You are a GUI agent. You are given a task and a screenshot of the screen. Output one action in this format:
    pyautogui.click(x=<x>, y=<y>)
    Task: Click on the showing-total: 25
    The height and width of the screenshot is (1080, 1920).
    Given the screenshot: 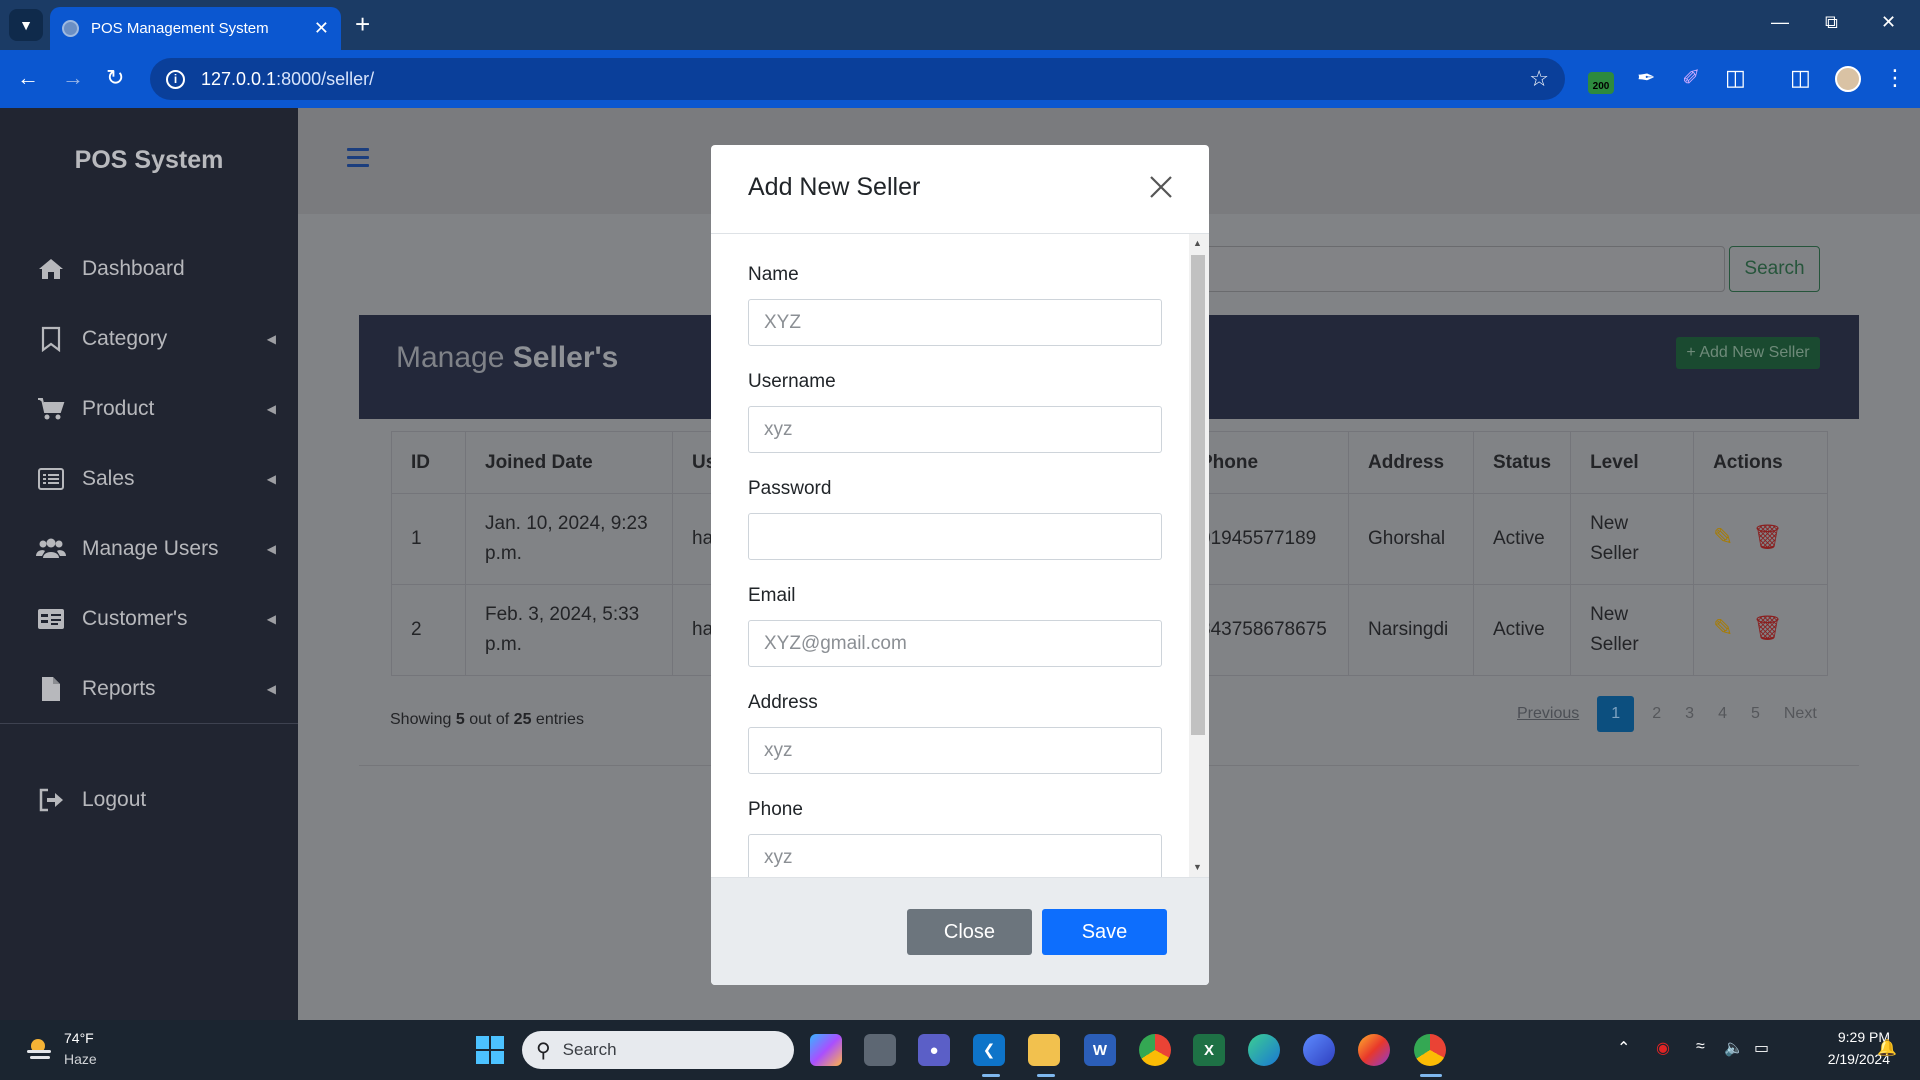 What is the action you would take?
    pyautogui.click(x=522, y=719)
    